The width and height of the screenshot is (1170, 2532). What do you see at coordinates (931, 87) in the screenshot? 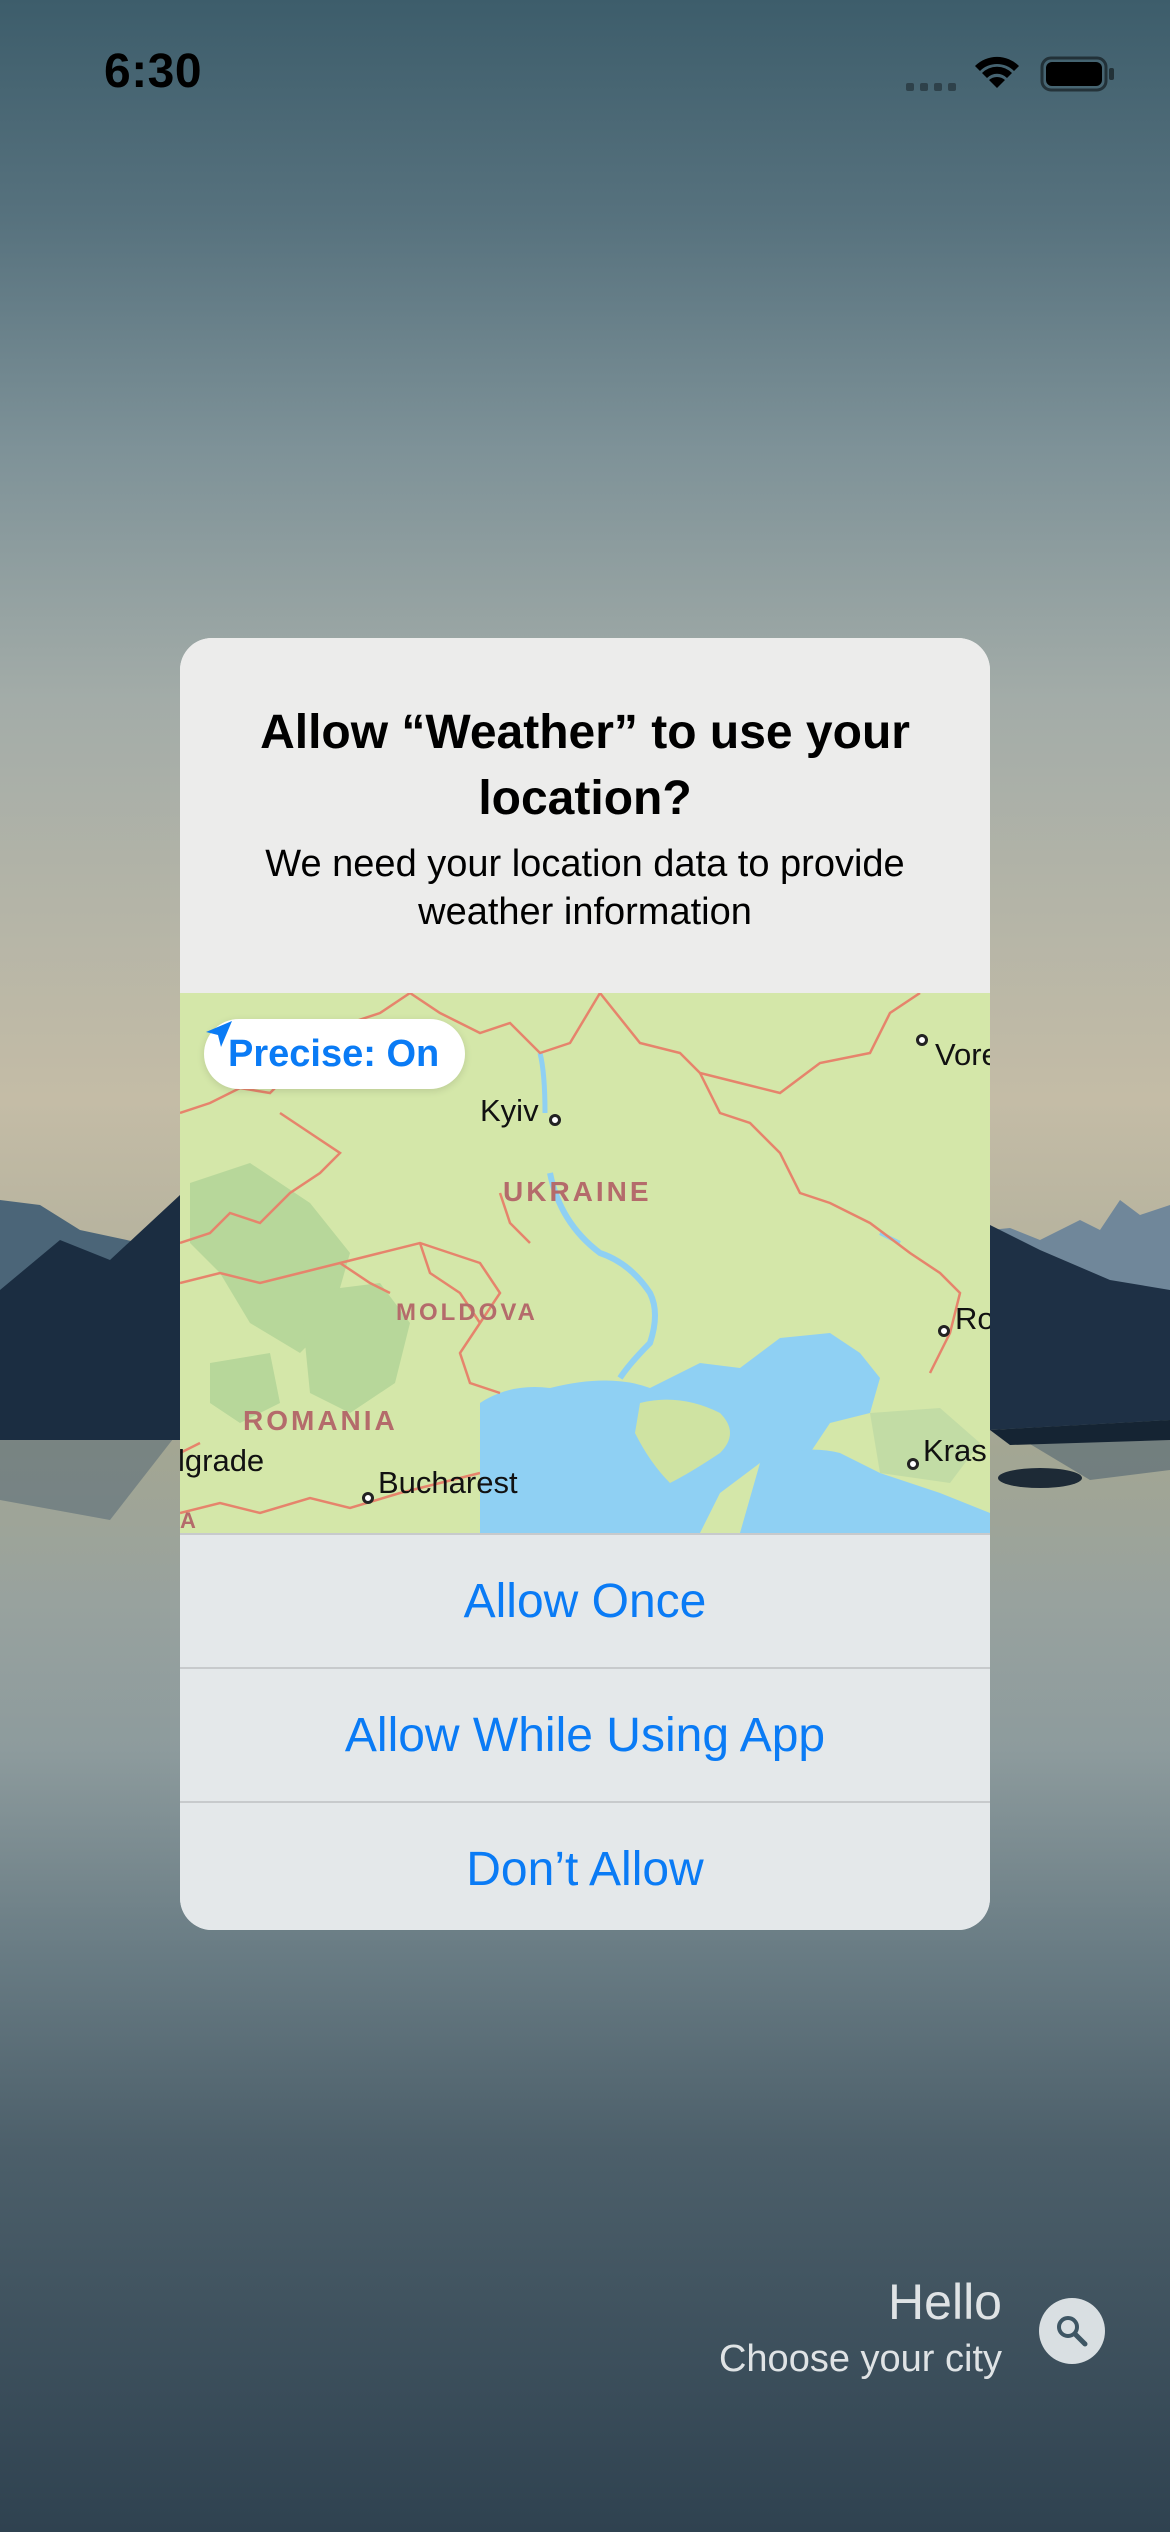
I see `signal-icon` at bounding box center [931, 87].